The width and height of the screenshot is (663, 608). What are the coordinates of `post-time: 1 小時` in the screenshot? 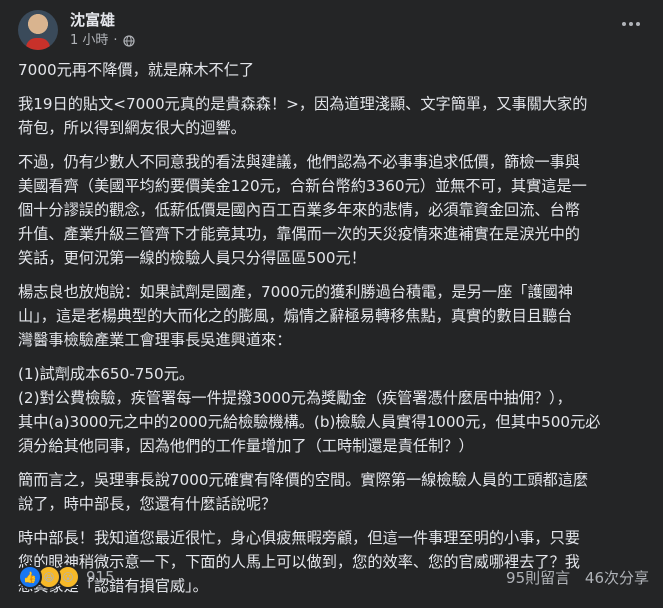 It's located at (89, 41).